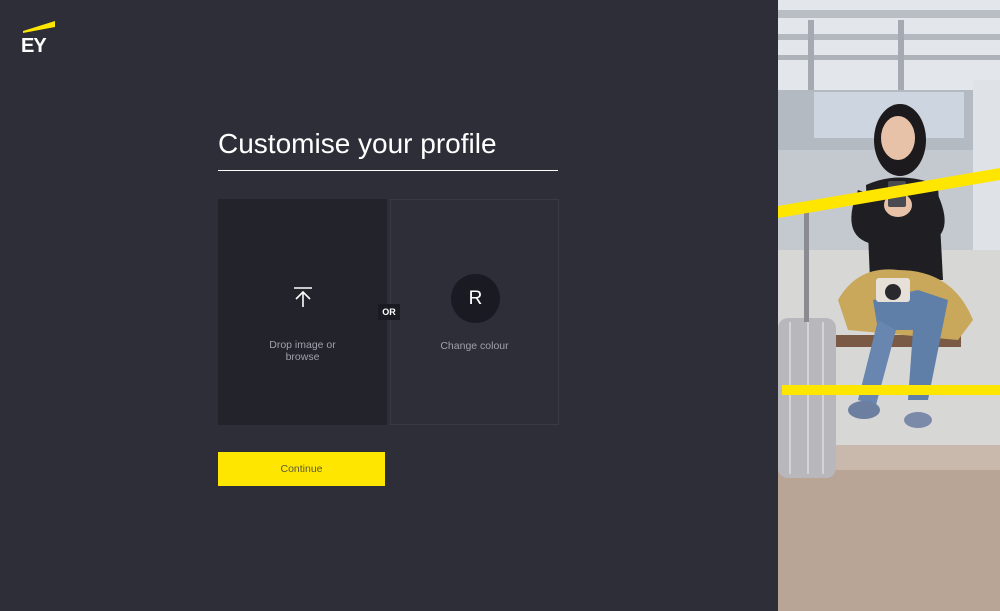  What do you see at coordinates (301, 469) in the screenshot?
I see `continue-button: Continue` at bounding box center [301, 469].